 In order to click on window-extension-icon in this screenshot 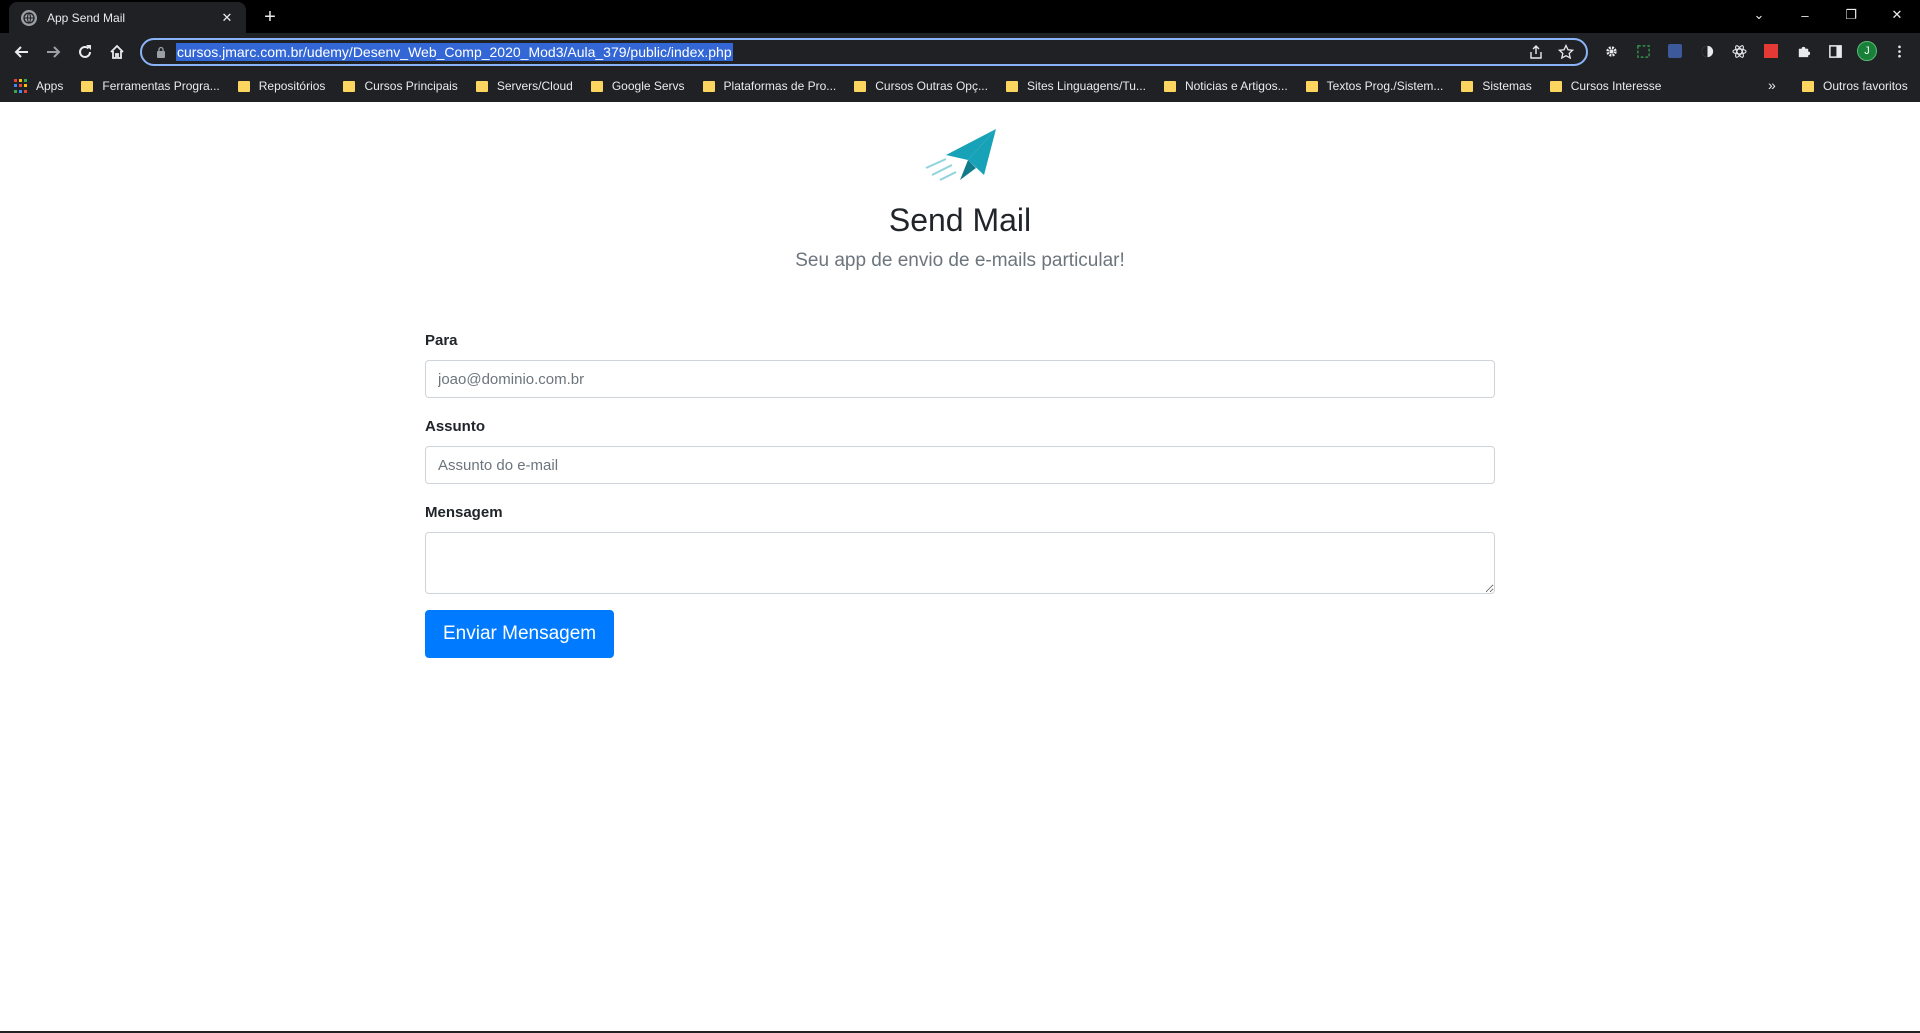, I will do `click(1675, 51)`.